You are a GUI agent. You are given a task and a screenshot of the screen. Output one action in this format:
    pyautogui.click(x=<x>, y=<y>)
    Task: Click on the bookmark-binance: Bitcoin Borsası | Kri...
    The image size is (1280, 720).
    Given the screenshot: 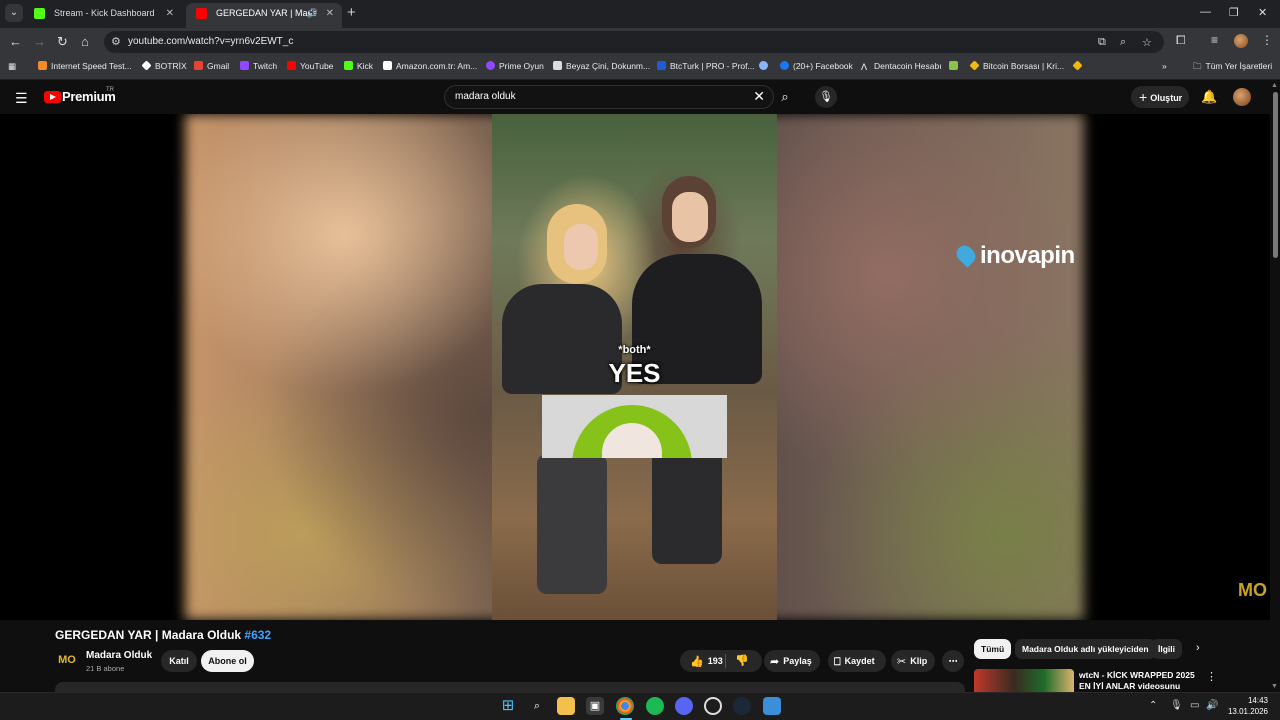 What is the action you would take?
    pyautogui.click(x=1016, y=65)
    